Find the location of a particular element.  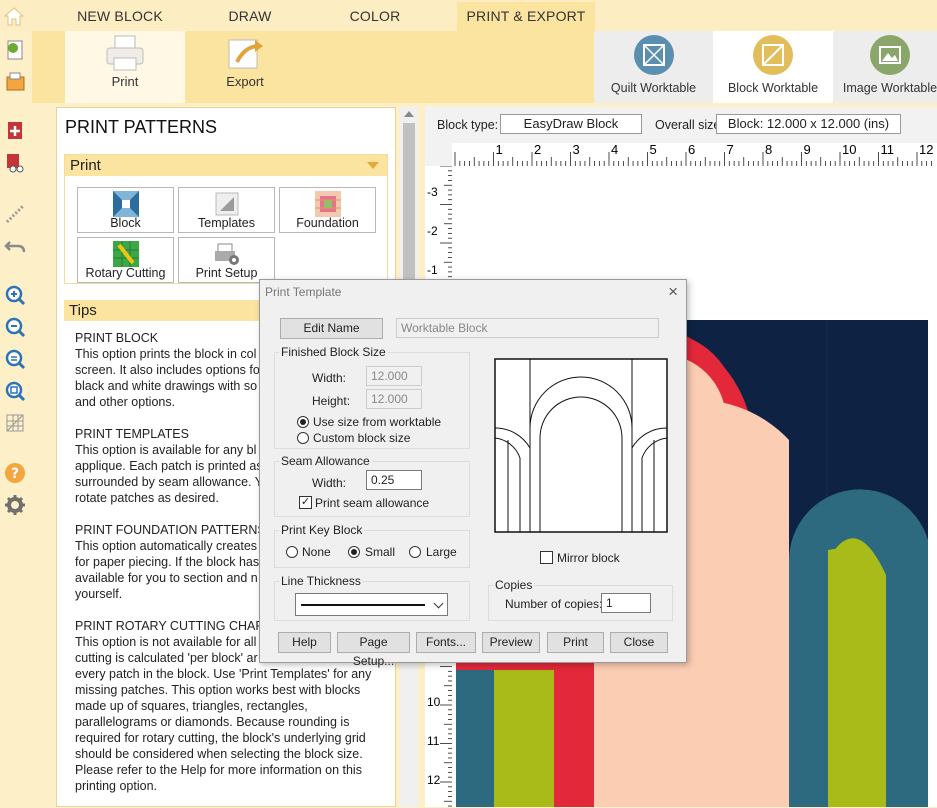

block-name-field: Worktable Block is located at coordinates (527, 328).